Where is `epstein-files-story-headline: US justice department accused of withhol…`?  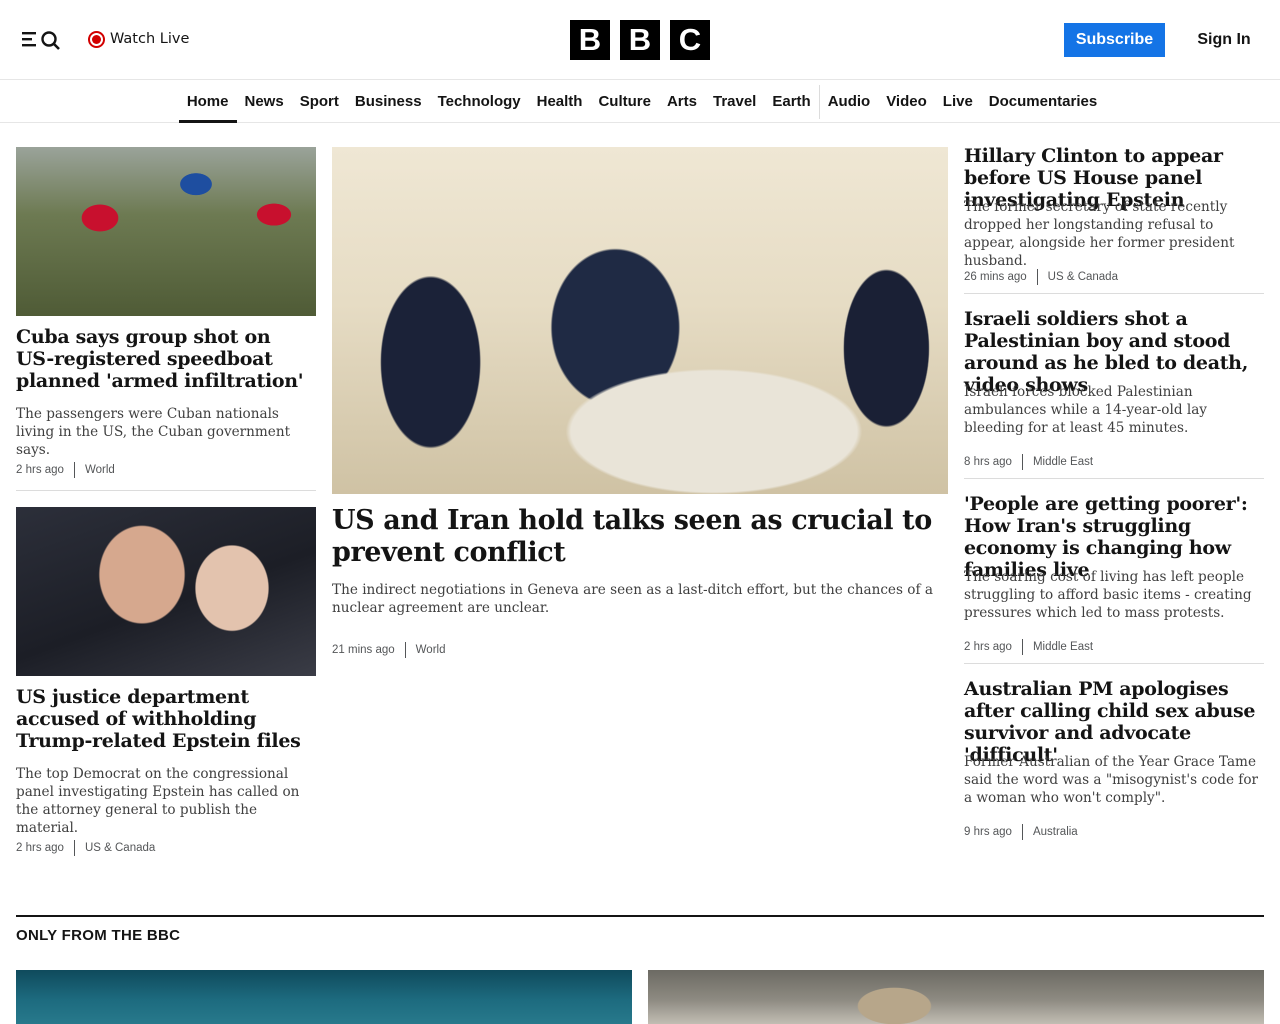
epstein-files-story-headline: US justice department accused of withhol… is located at coordinates (164, 719).